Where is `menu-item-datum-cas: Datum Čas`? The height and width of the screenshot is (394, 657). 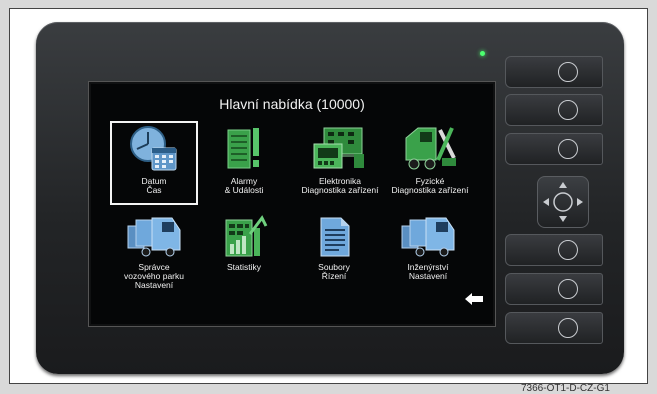
menu-item-datum-cas: Datum Čas is located at coordinates (154, 159).